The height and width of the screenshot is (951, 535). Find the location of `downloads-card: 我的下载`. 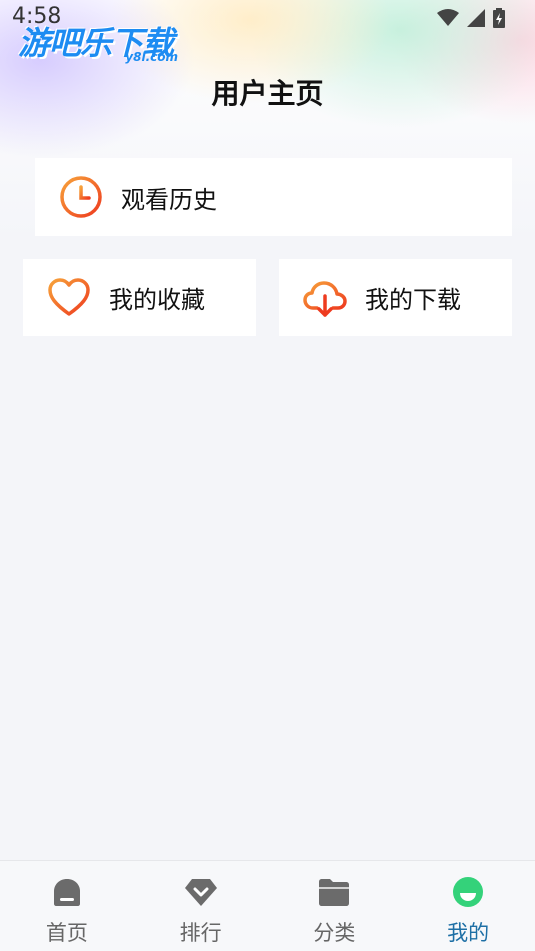

downloads-card: 我的下载 is located at coordinates (395, 297).